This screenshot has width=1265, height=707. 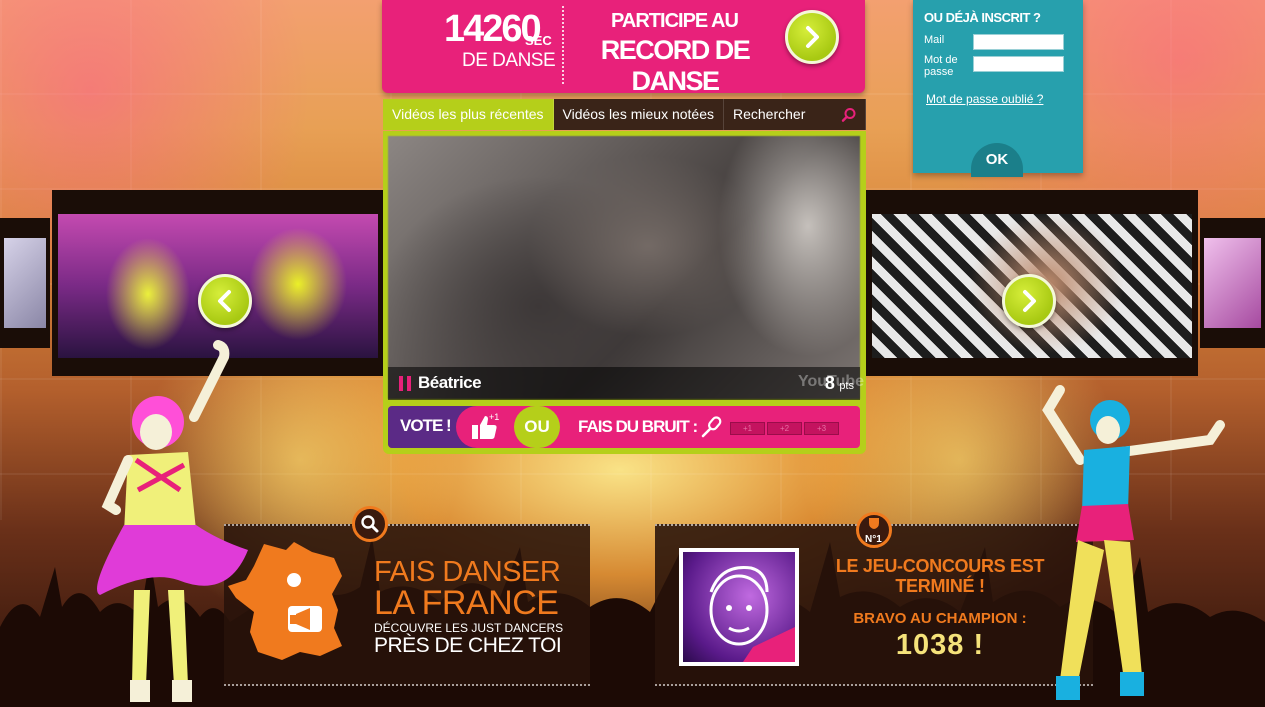 I want to click on avatar-illustration, so click(x=752, y=614).